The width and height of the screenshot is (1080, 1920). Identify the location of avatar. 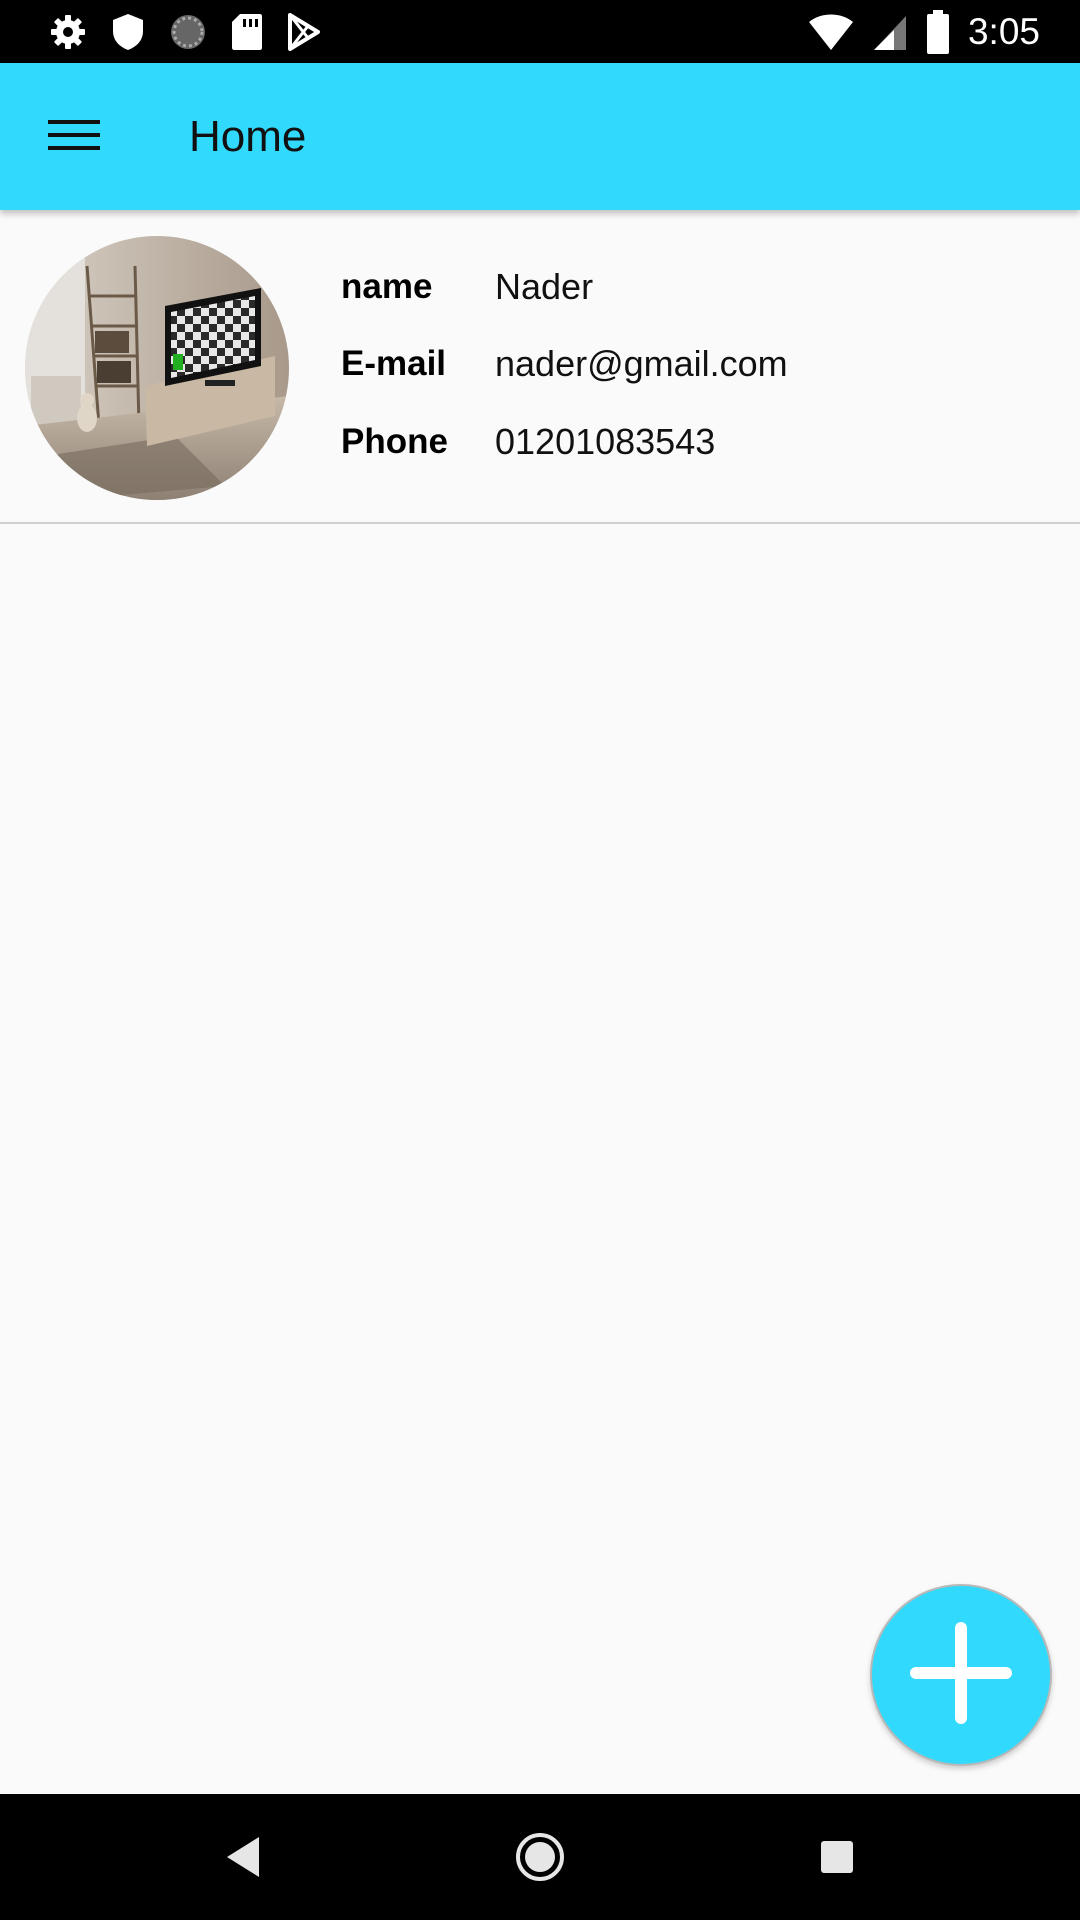
(157, 368).